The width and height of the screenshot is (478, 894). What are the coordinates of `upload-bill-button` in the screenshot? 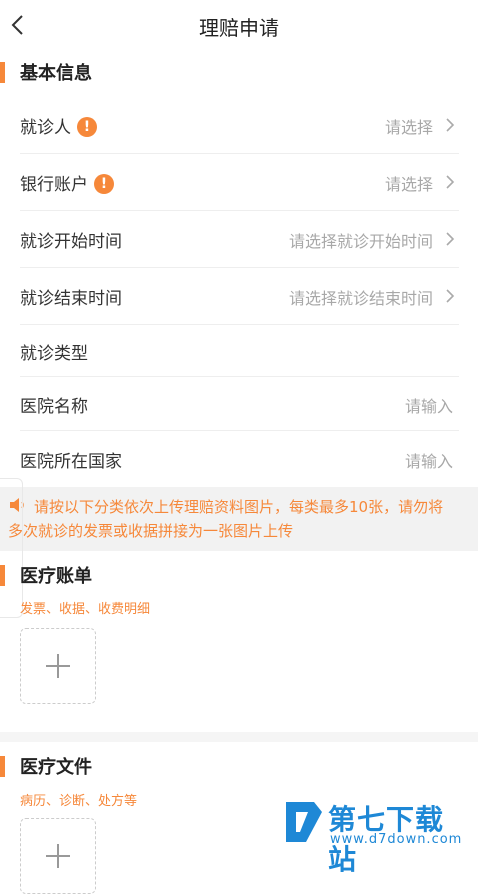 It's located at (58, 666).